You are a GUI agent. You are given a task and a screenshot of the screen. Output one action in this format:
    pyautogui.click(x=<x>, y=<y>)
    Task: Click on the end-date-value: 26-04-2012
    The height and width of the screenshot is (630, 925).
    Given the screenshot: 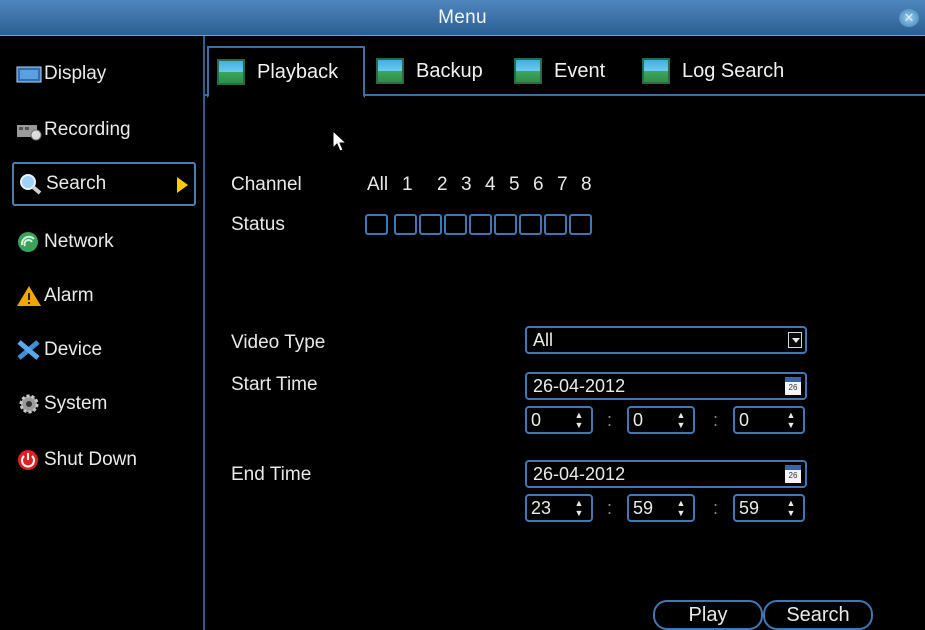 What is the action you would take?
    pyautogui.click(x=579, y=474)
    